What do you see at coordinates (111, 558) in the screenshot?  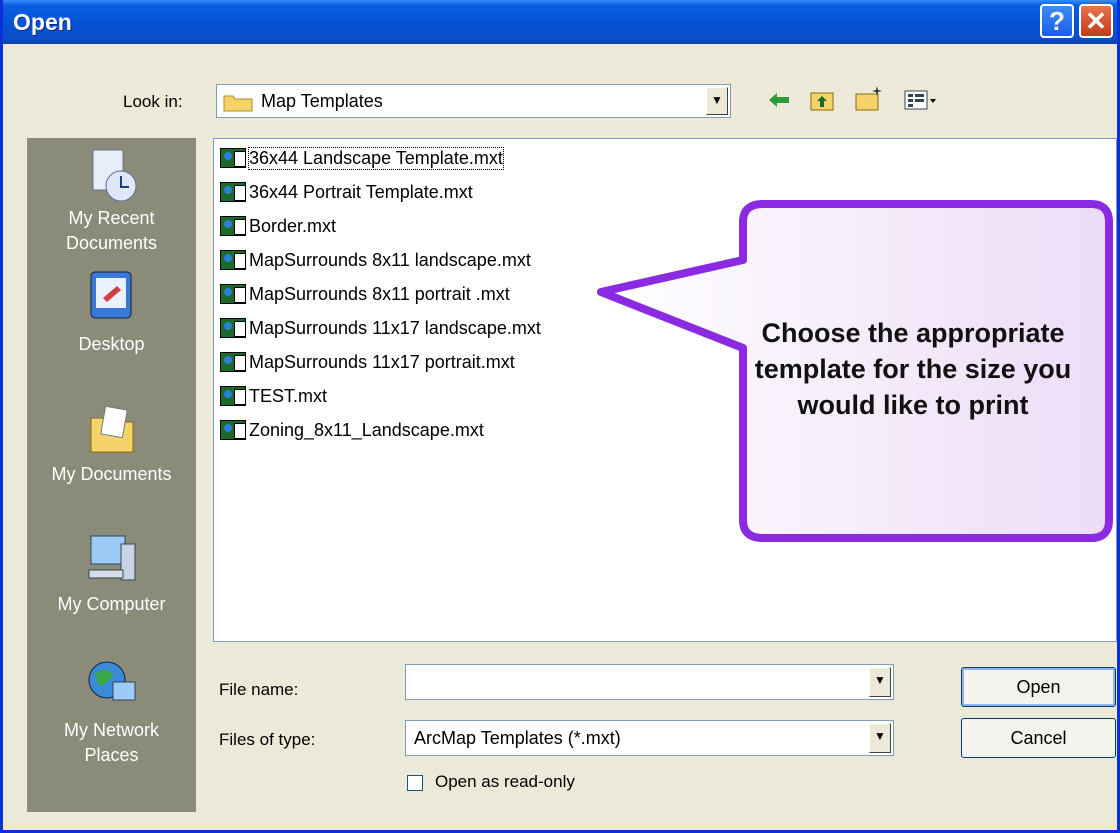 I see `my-computer-icon` at bounding box center [111, 558].